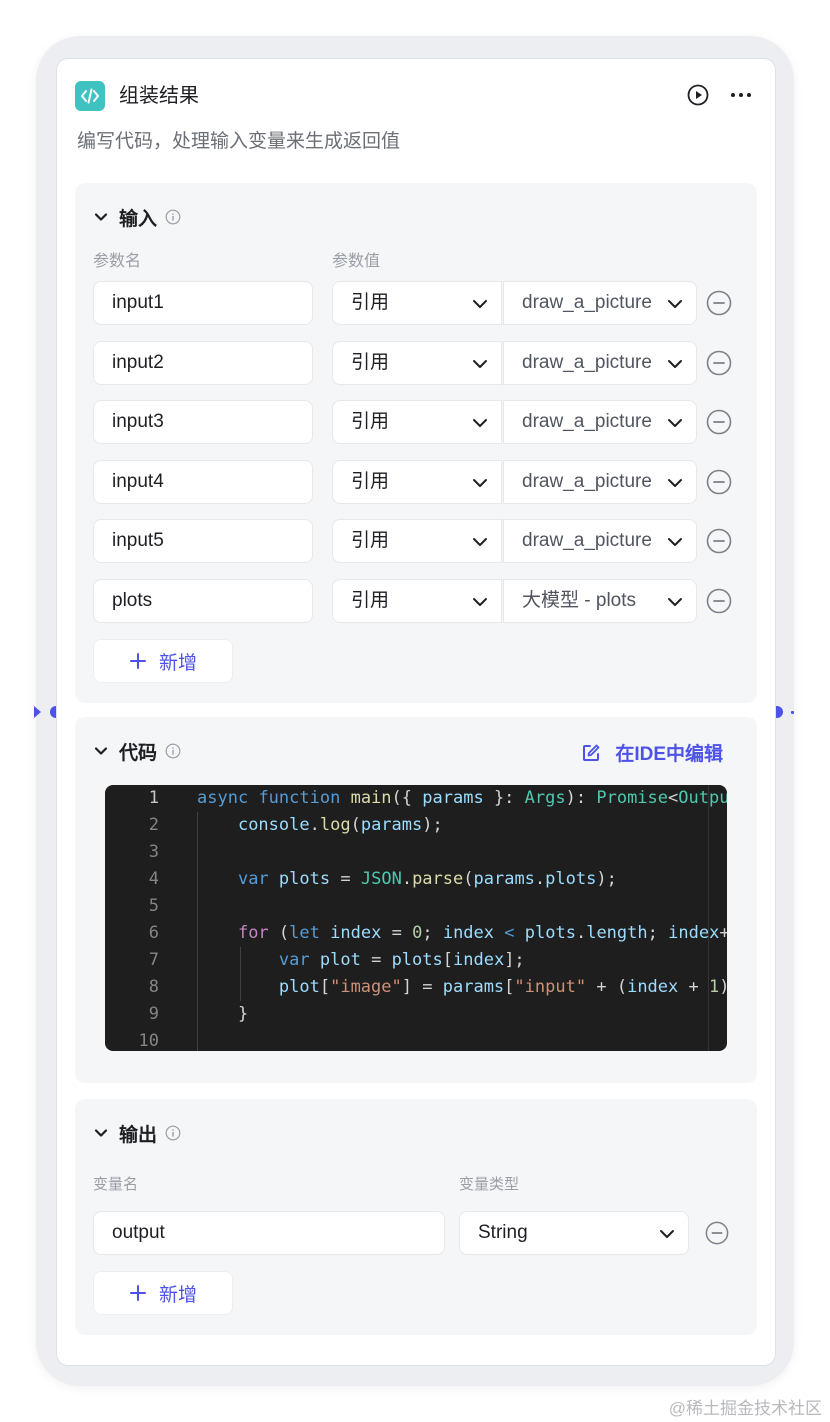  I want to click on input-reference-value: 大模型 - plots, so click(579, 600).